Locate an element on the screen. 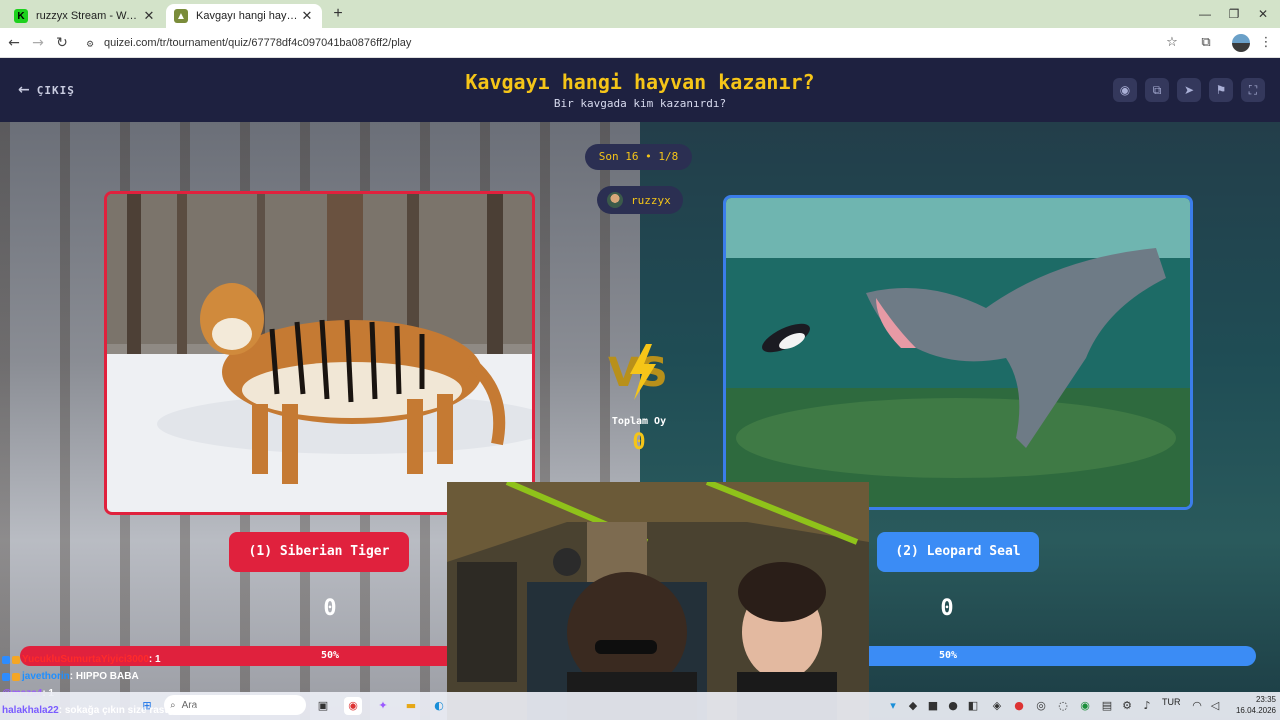 The height and width of the screenshot is (720, 1280). copy-icon: ⧉ is located at coordinates (1157, 90).